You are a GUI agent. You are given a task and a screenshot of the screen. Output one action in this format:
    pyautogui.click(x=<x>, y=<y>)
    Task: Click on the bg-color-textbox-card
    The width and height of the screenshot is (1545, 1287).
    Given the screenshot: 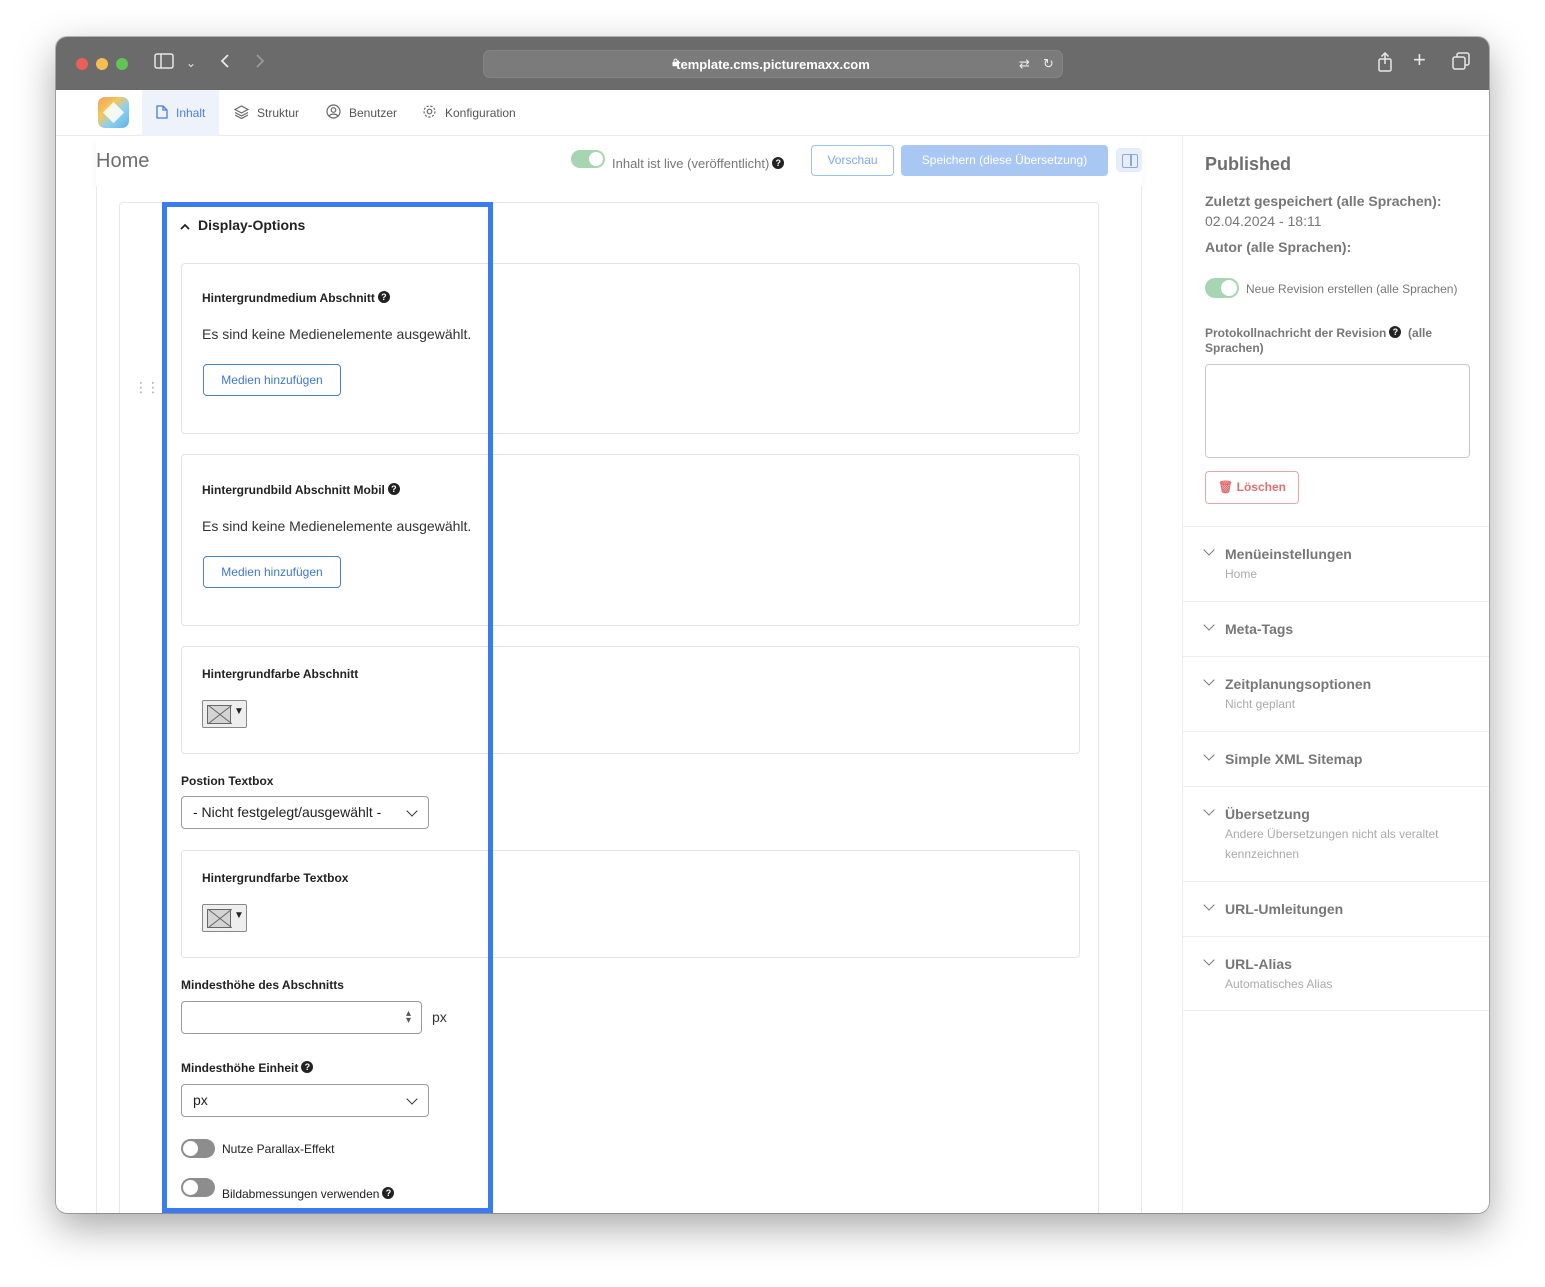 What is the action you would take?
    pyautogui.click(x=630, y=904)
    